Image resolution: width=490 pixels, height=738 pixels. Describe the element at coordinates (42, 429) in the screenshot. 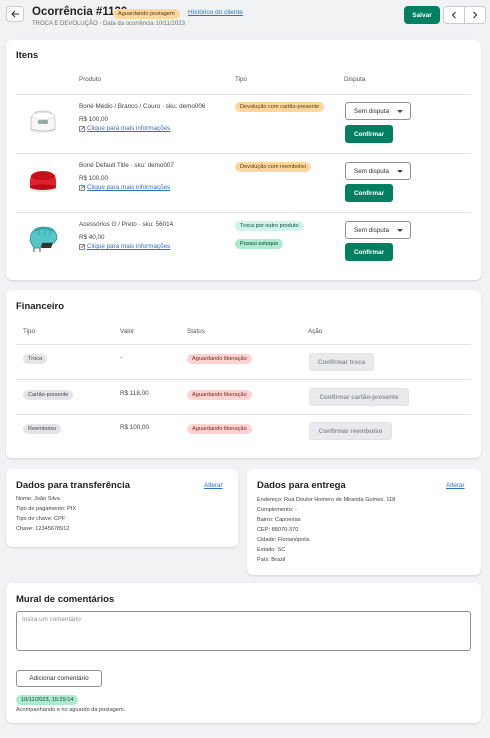

I see `financial-type-badge: Reembolso` at that location.